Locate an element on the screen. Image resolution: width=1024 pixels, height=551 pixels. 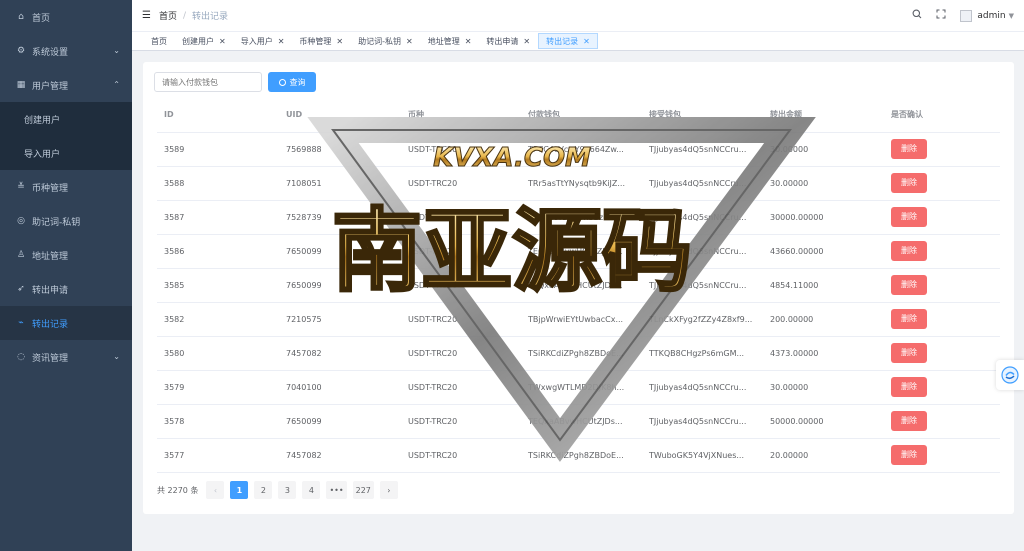
tag-7: 转出记录 ✕ is located at coordinates (568, 41).